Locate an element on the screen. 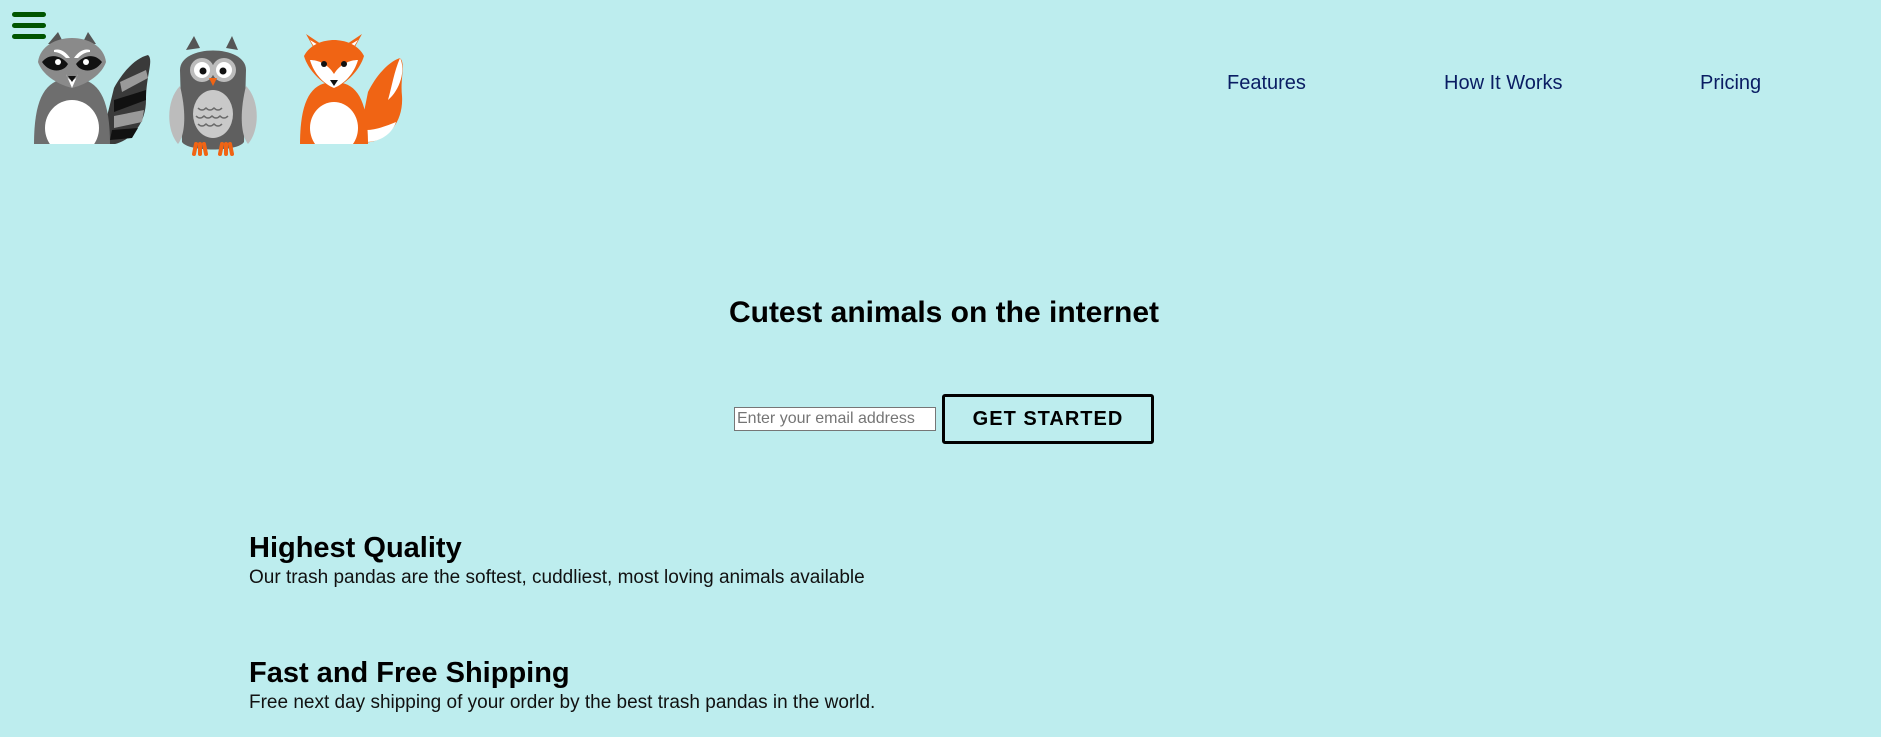 Image resolution: width=1881 pixels, height=737 pixels. feature-title: Highest Quality is located at coordinates (355, 548).